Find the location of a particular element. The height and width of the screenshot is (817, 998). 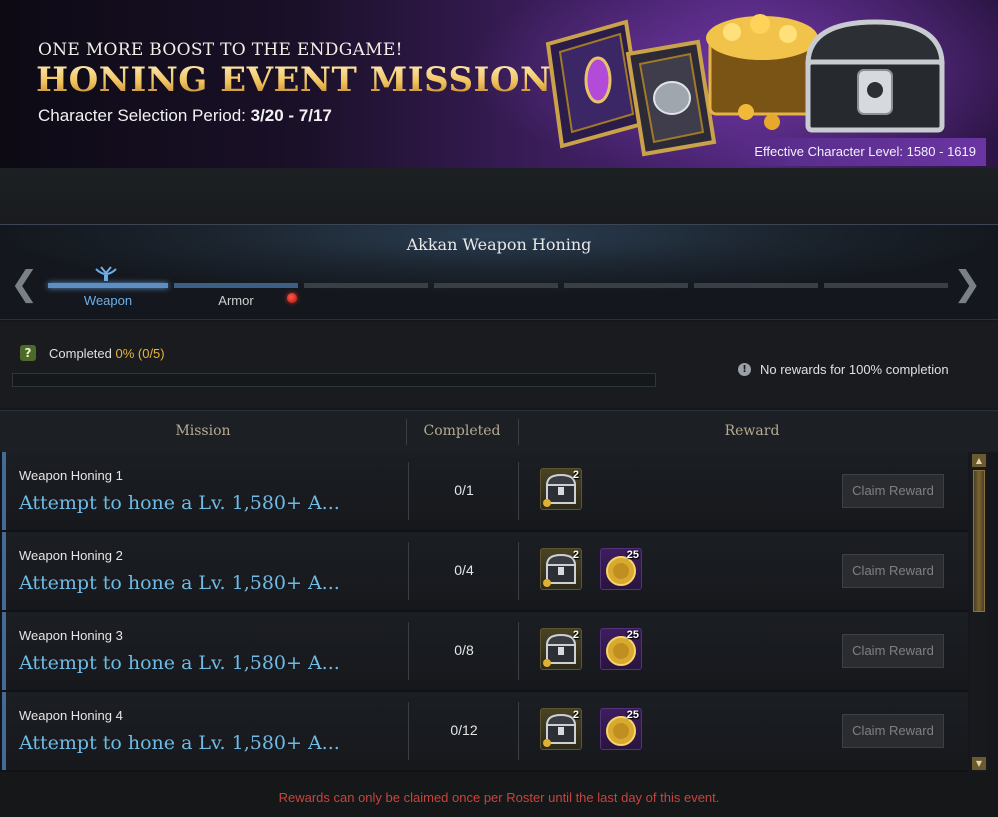

mission-name: Weapon Honing 1 is located at coordinates (71, 475).